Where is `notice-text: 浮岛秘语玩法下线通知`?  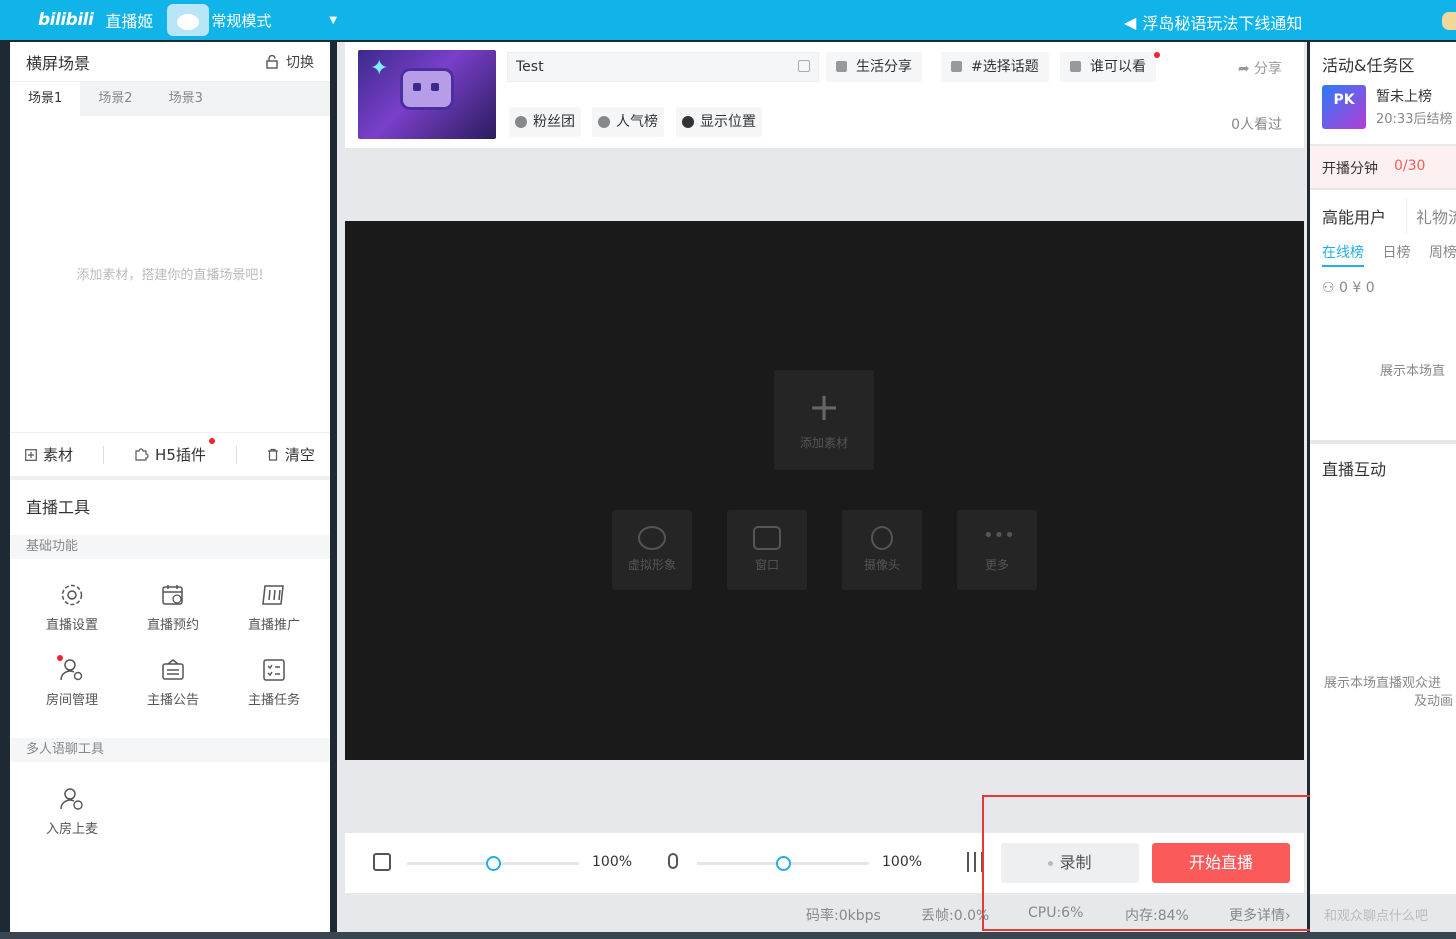 notice-text: 浮岛秘语玩法下线通知 is located at coordinates (1222, 23).